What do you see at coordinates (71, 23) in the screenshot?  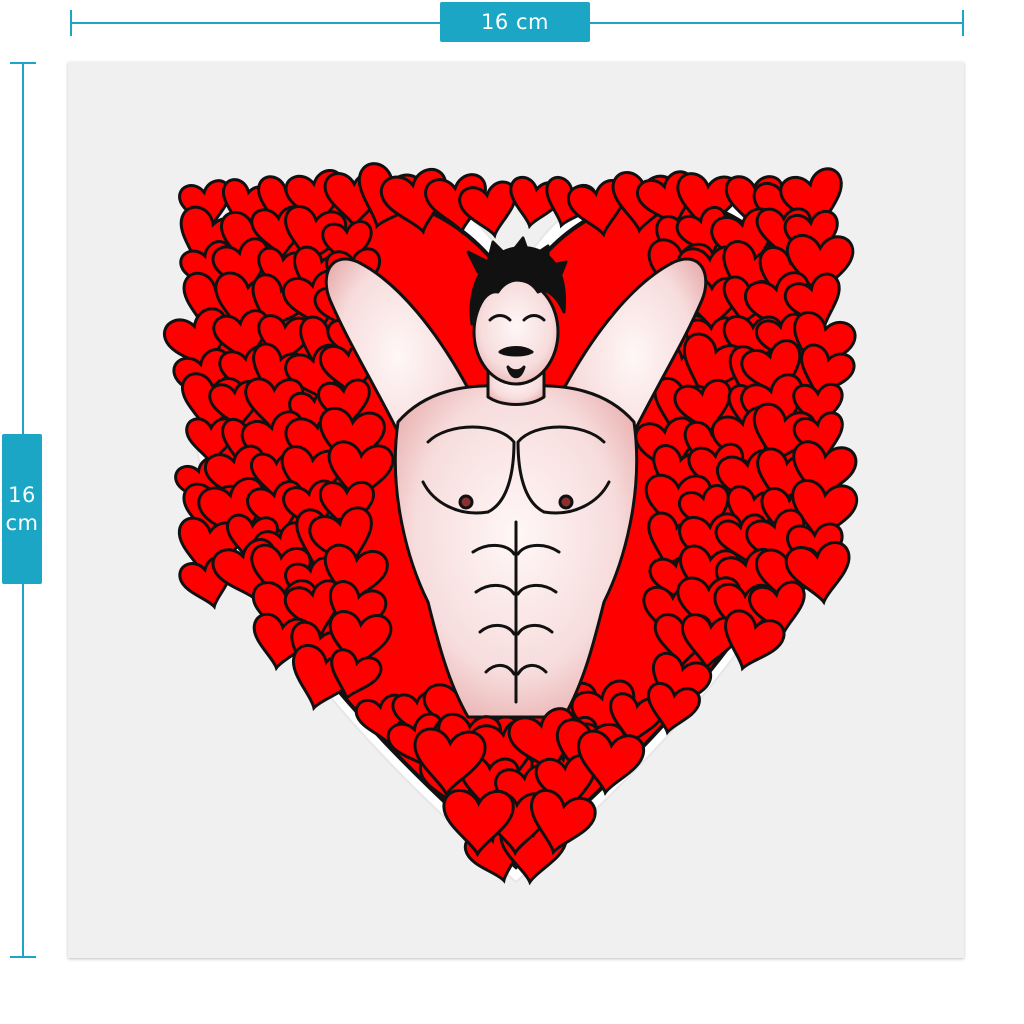 I see `width-dimension-cap-left` at bounding box center [71, 23].